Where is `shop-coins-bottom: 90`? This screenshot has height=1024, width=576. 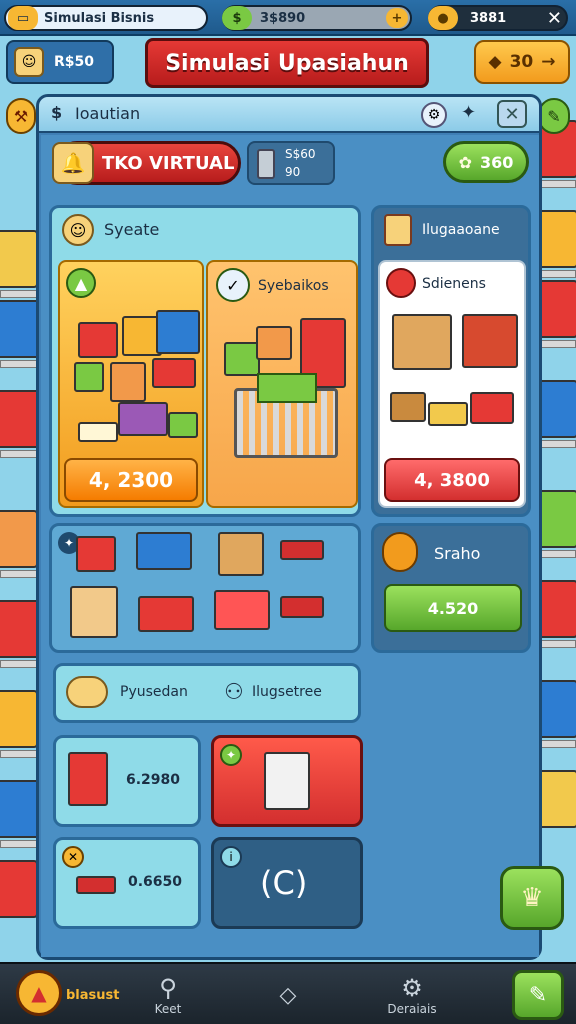
shop-coins-bottom: 90 is located at coordinates (293, 172).